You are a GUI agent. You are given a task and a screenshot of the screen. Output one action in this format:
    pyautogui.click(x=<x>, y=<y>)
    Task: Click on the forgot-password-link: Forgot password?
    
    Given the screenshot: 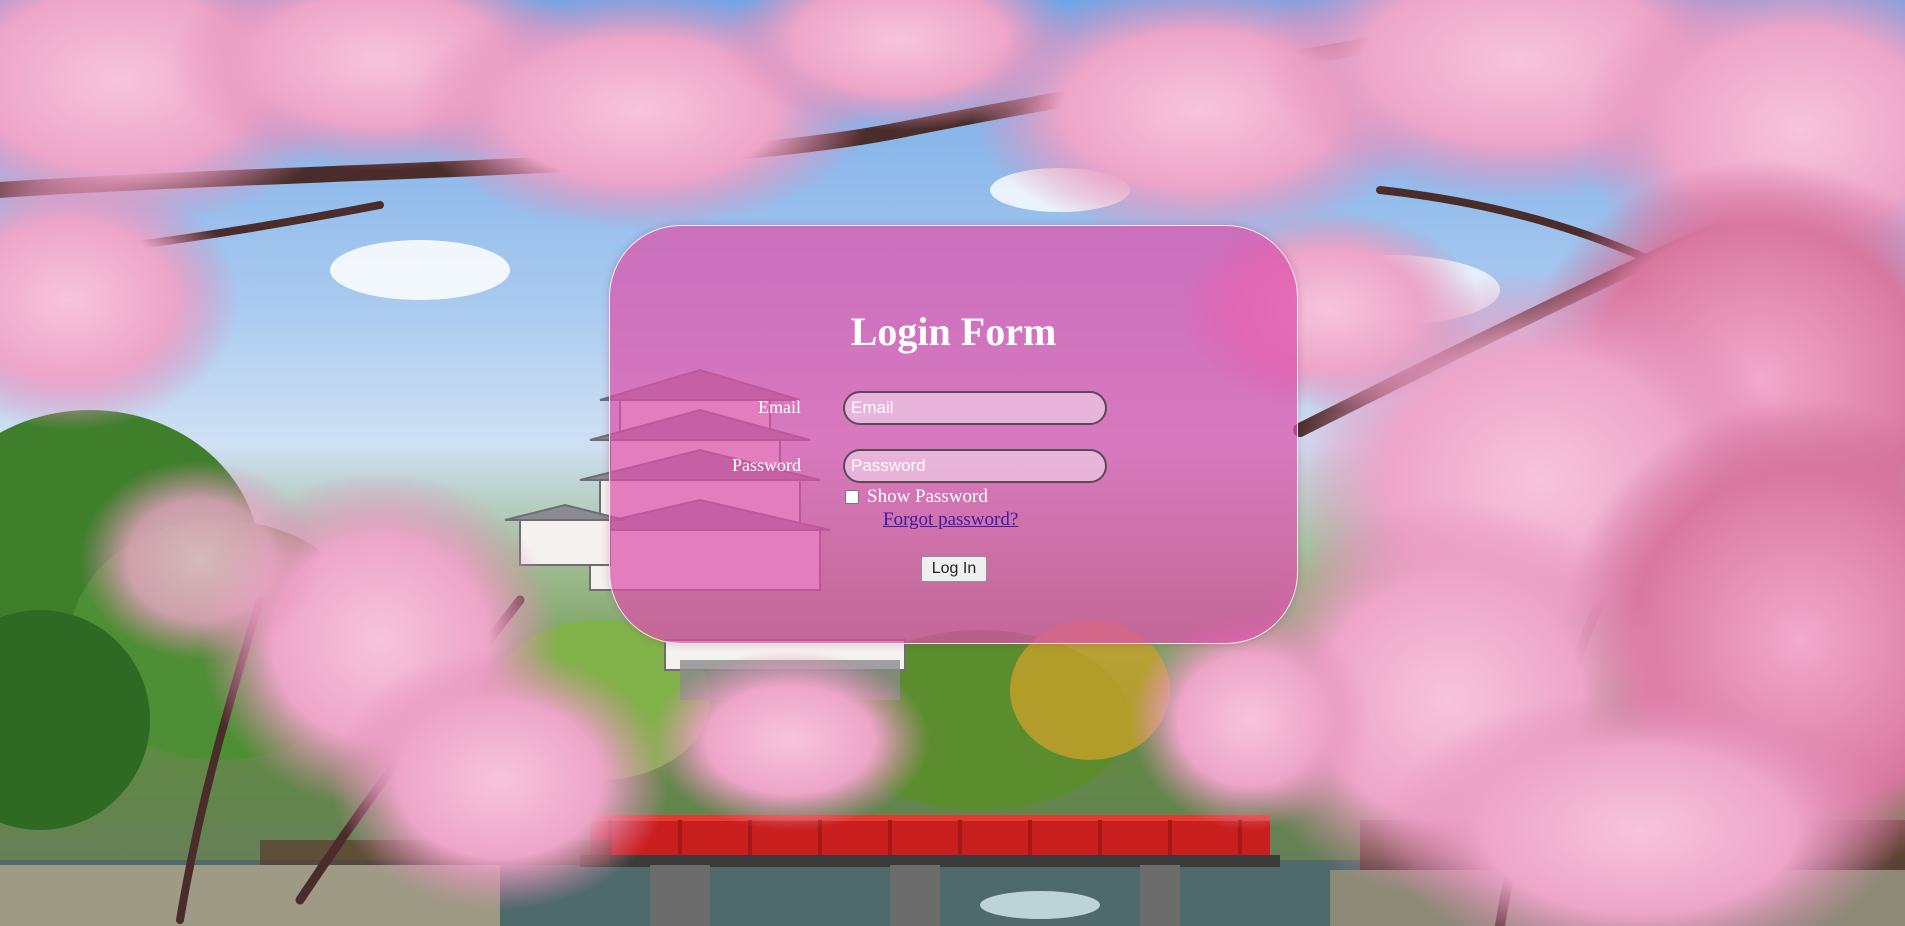 What is the action you would take?
    pyautogui.click(x=950, y=520)
    